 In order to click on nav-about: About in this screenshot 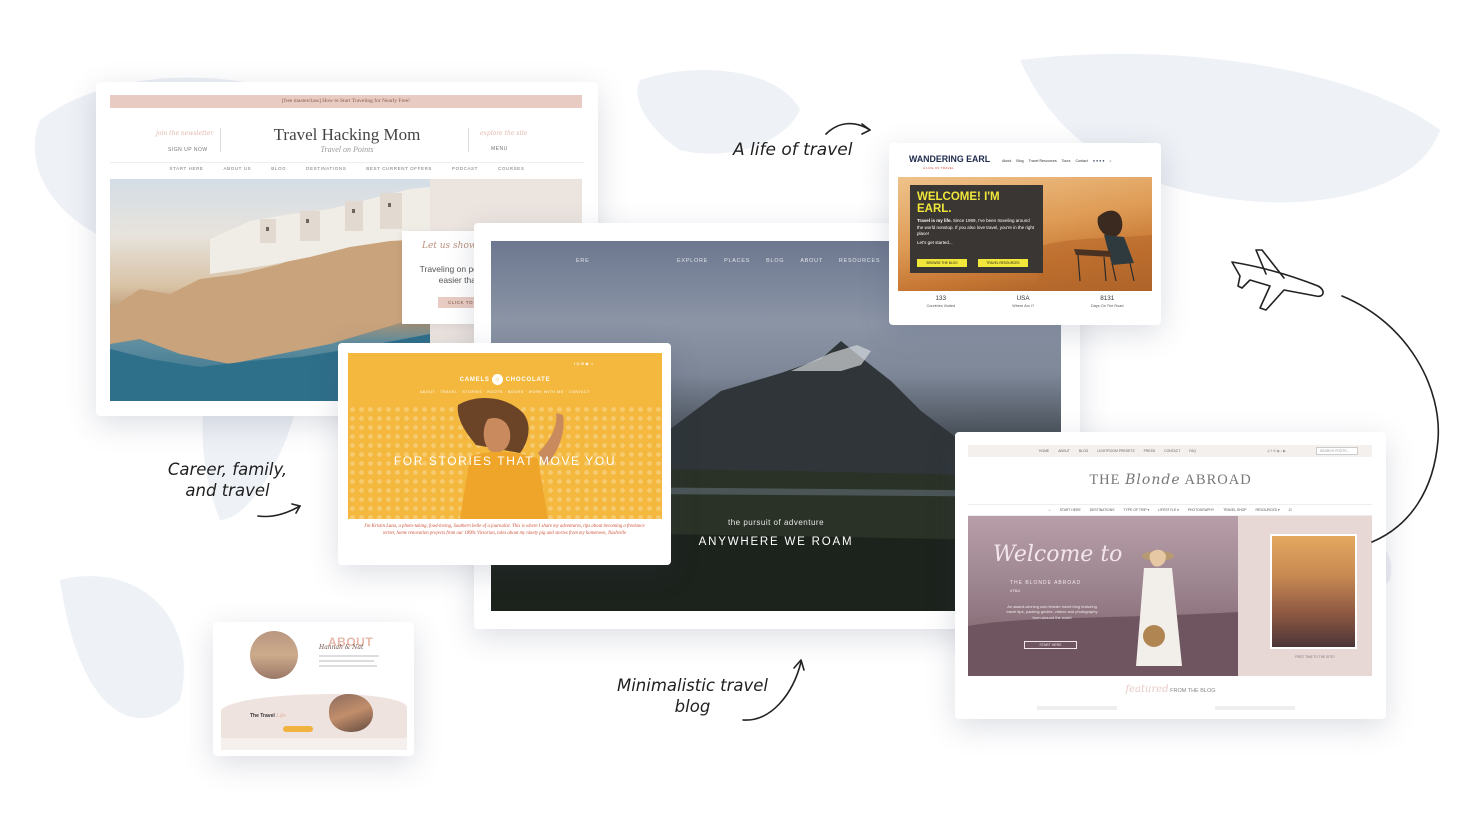, I will do `click(1006, 161)`.